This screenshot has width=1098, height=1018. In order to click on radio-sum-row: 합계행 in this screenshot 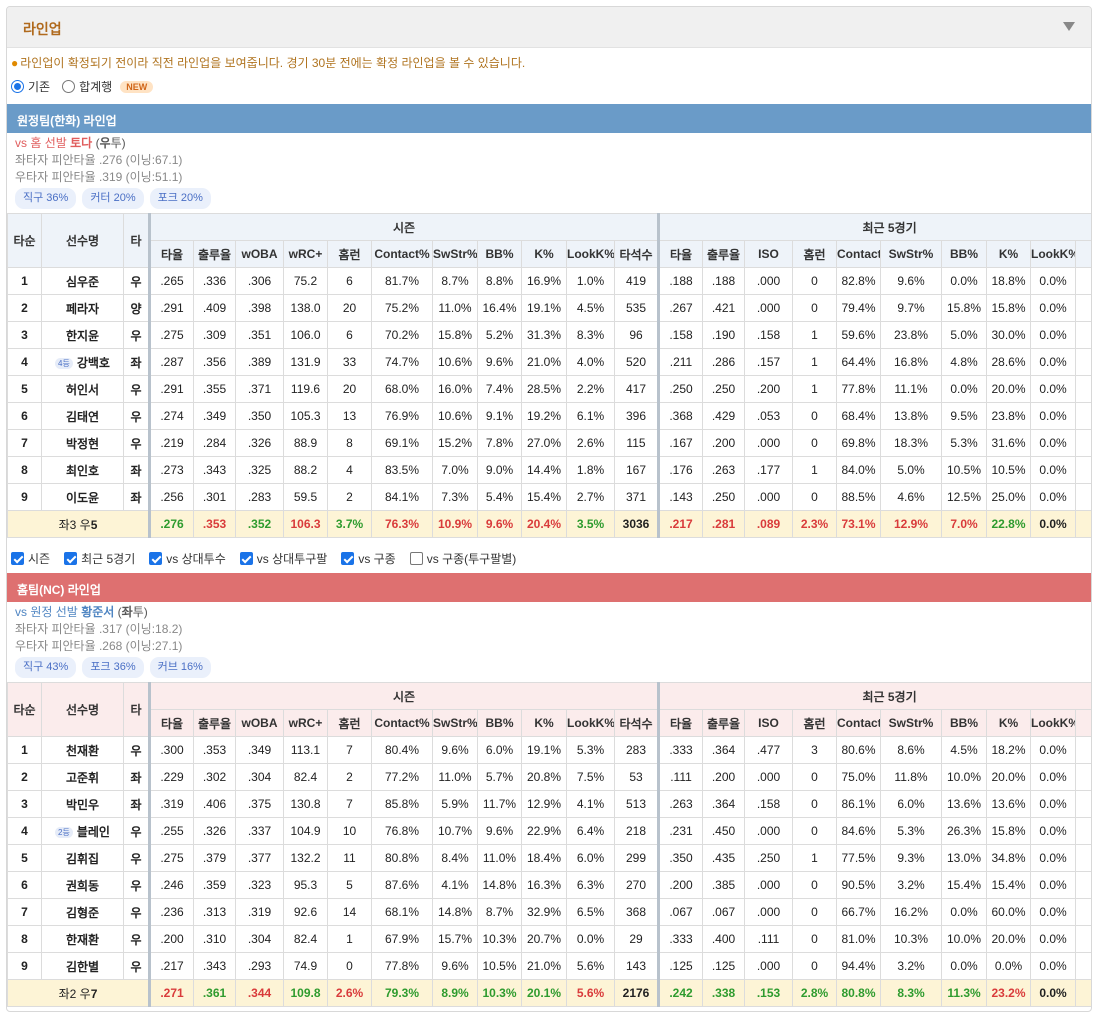, I will do `click(87, 86)`.